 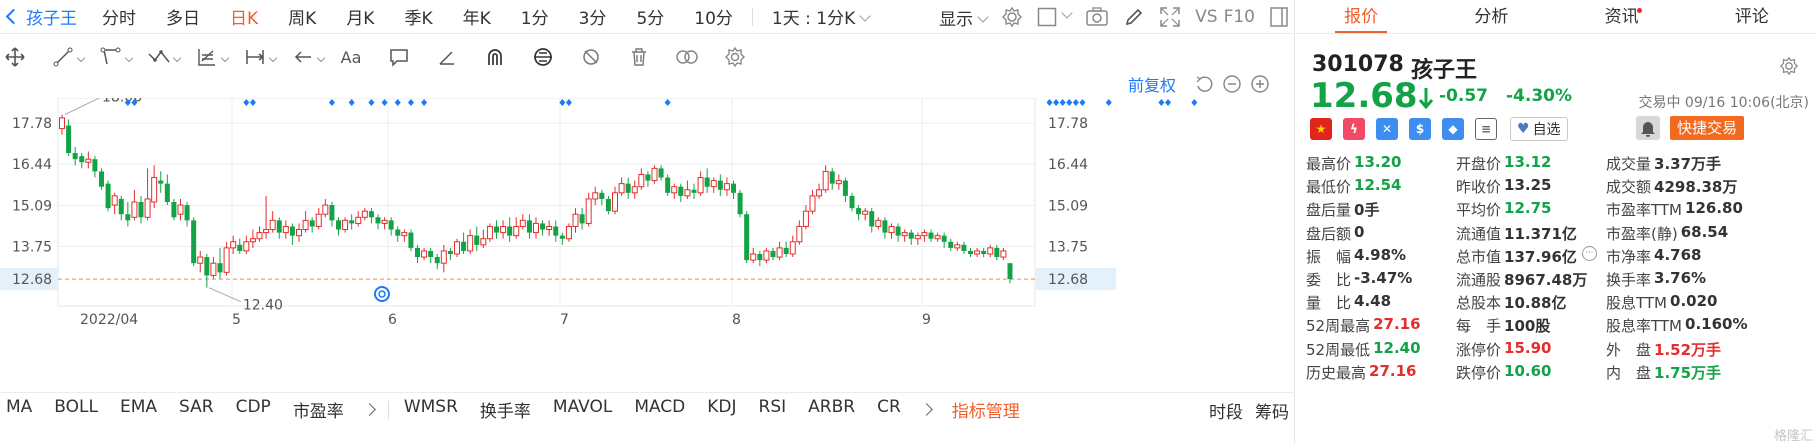 What do you see at coordinates (138, 409) in the screenshot?
I see `indicator-item: EMA` at bounding box center [138, 409].